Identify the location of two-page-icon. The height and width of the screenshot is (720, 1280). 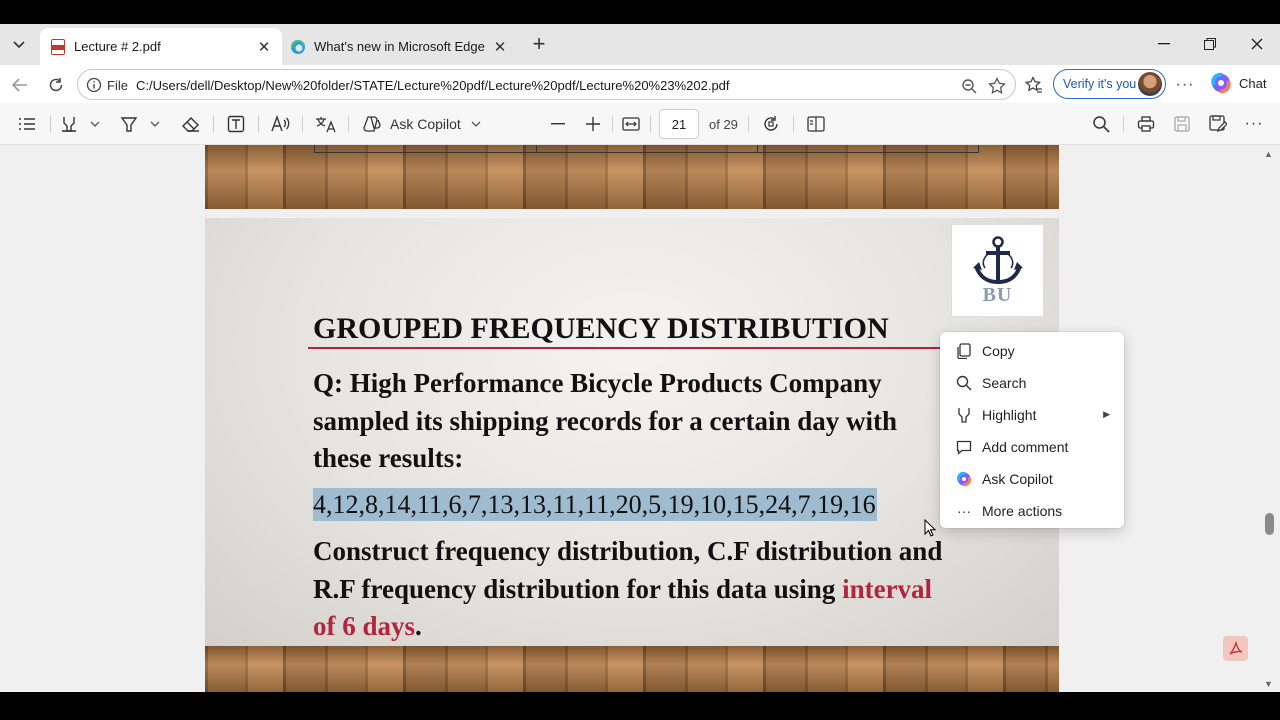
(816, 124).